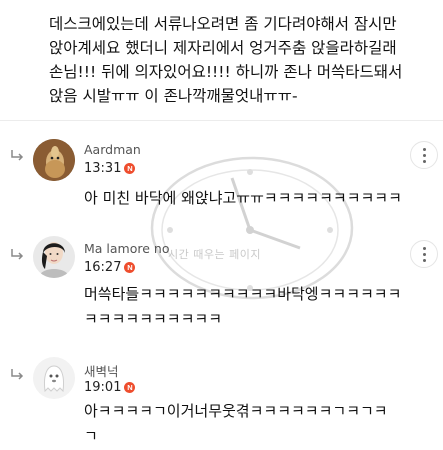 The height and width of the screenshot is (450, 443). I want to click on comment-line: 아 미친 바닥에 왜앉냐고ㅠㅠㅋㅋㅋㅋㅋㅋㅋㅋㅋㅋ, so click(243, 198).